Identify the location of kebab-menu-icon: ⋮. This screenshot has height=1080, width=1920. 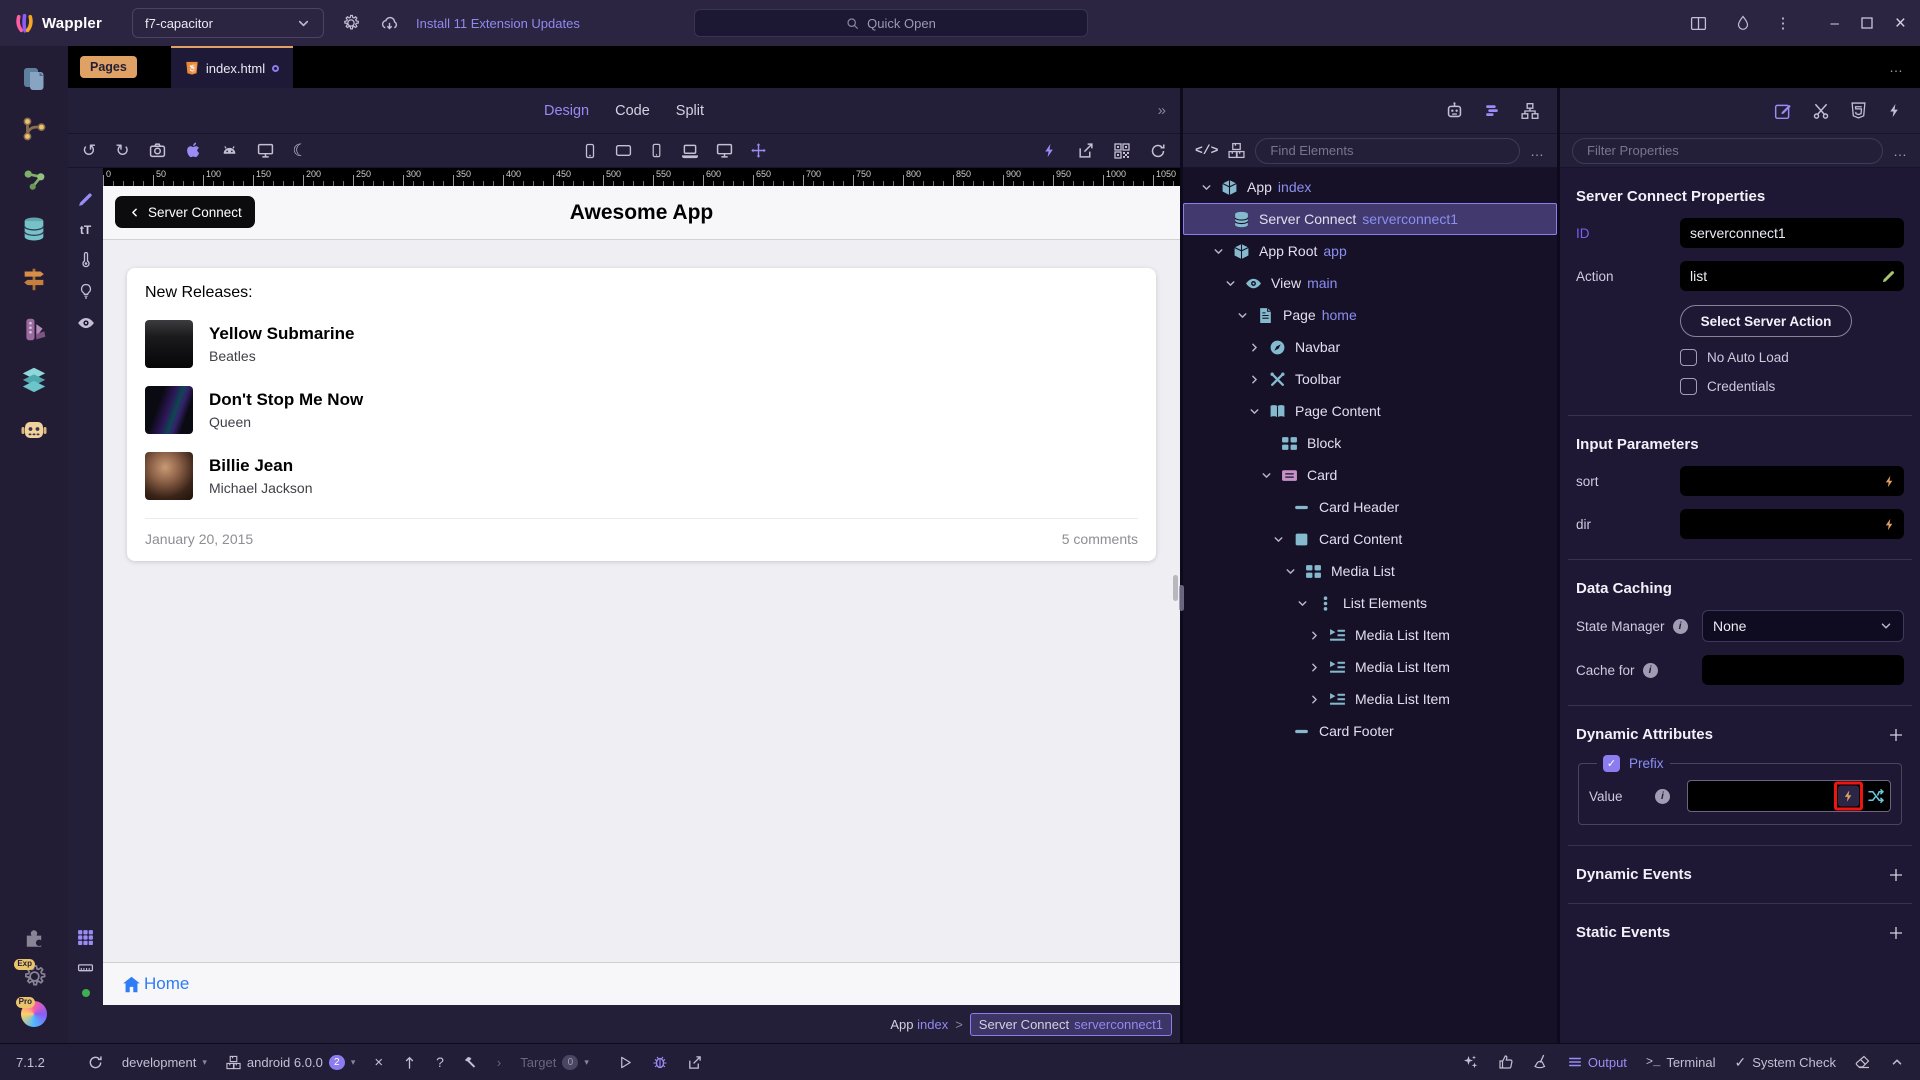
(1783, 23).